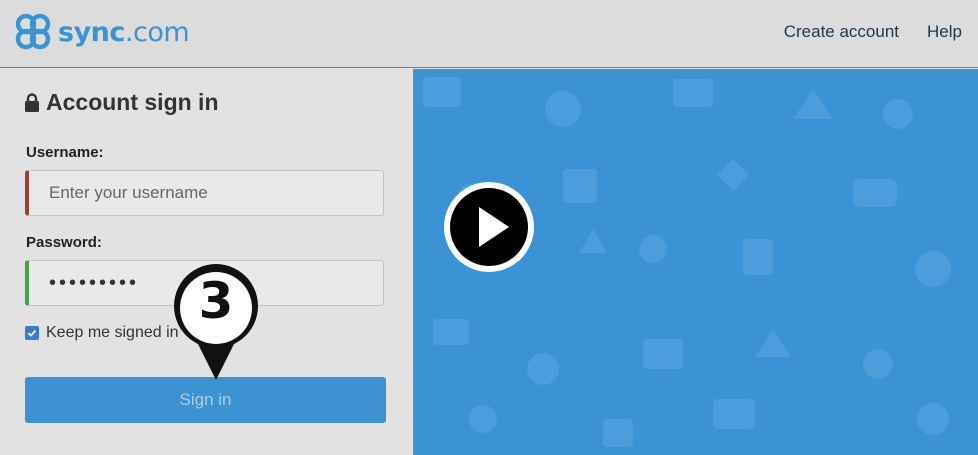 This screenshot has width=978, height=455. I want to click on page-title-text: Account sign in, so click(132, 102).